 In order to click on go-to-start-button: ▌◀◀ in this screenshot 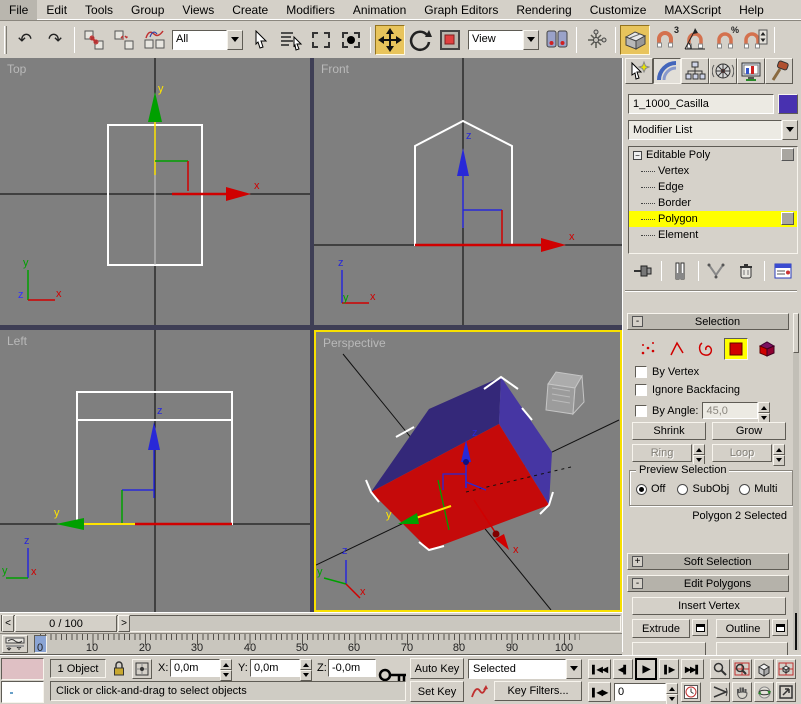, I will do `click(599, 669)`.